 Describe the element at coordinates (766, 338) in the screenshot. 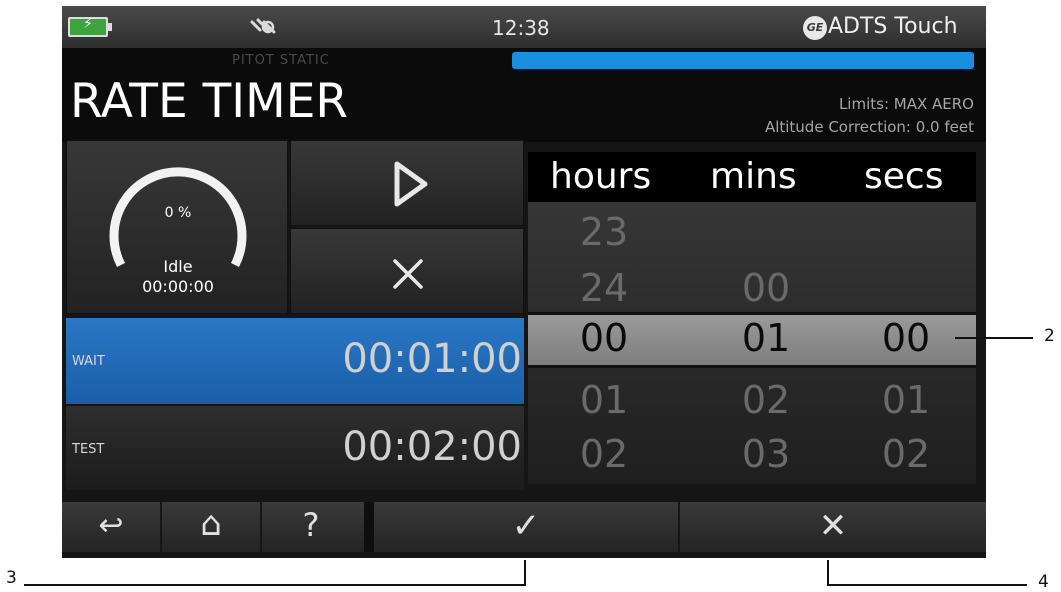

I see `mins-selected: 01` at that location.